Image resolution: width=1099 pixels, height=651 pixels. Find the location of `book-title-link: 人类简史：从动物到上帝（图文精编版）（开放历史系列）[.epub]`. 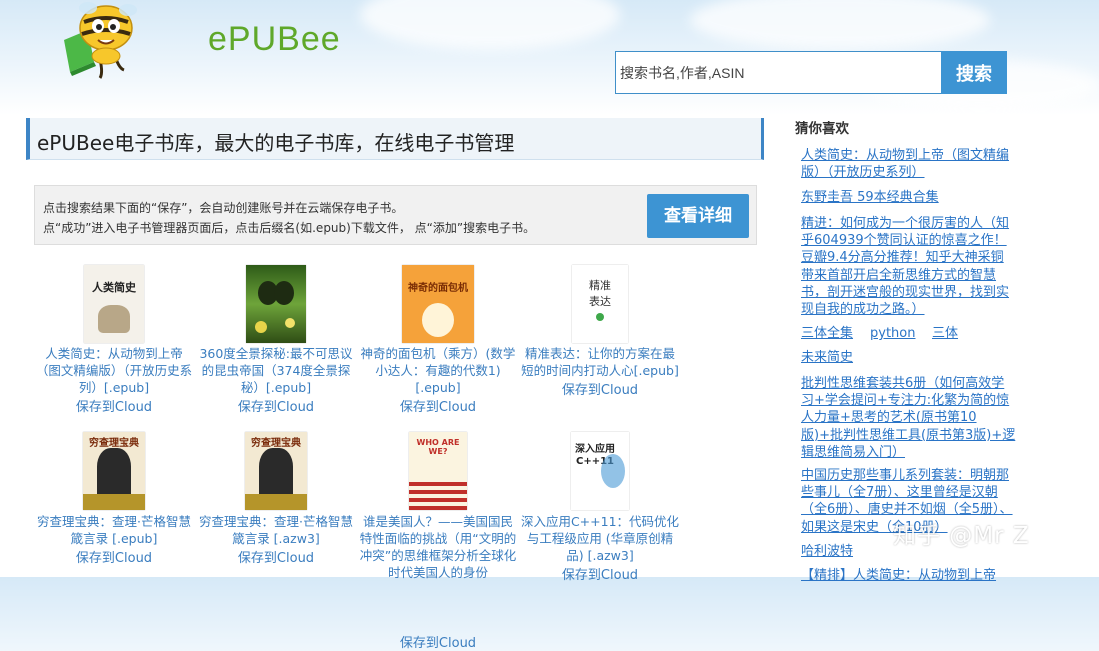

book-title-link: 人类简史：从动物到上帝（图文精编版）（开放历史系列）[.epub] is located at coordinates (114, 370).